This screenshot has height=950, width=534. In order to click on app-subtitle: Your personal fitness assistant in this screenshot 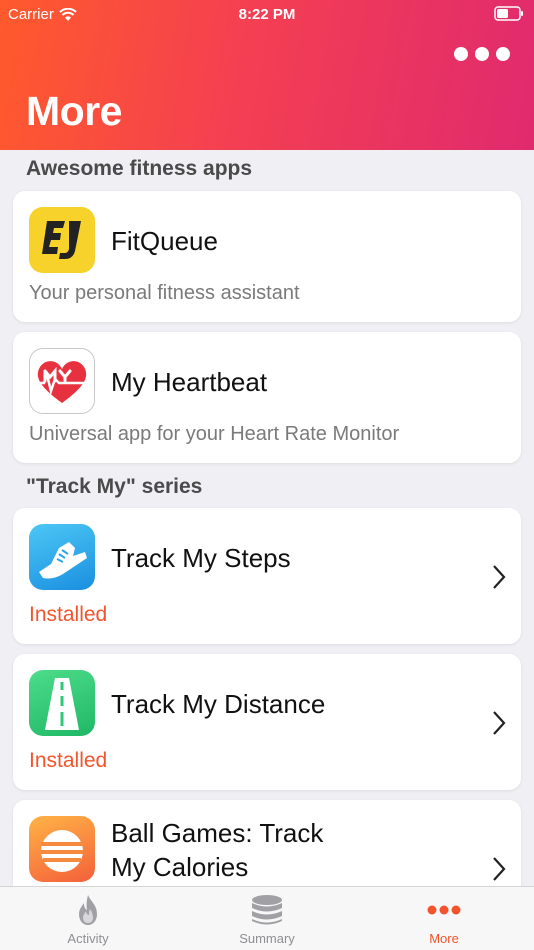, I will do `click(164, 293)`.